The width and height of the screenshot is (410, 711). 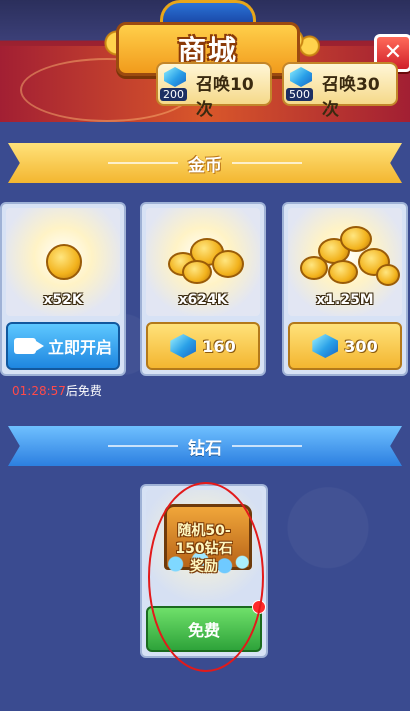 What do you see at coordinates (361, 346) in the screenshot?
I see `gold-price: 300` at bounding box center [361, 346].